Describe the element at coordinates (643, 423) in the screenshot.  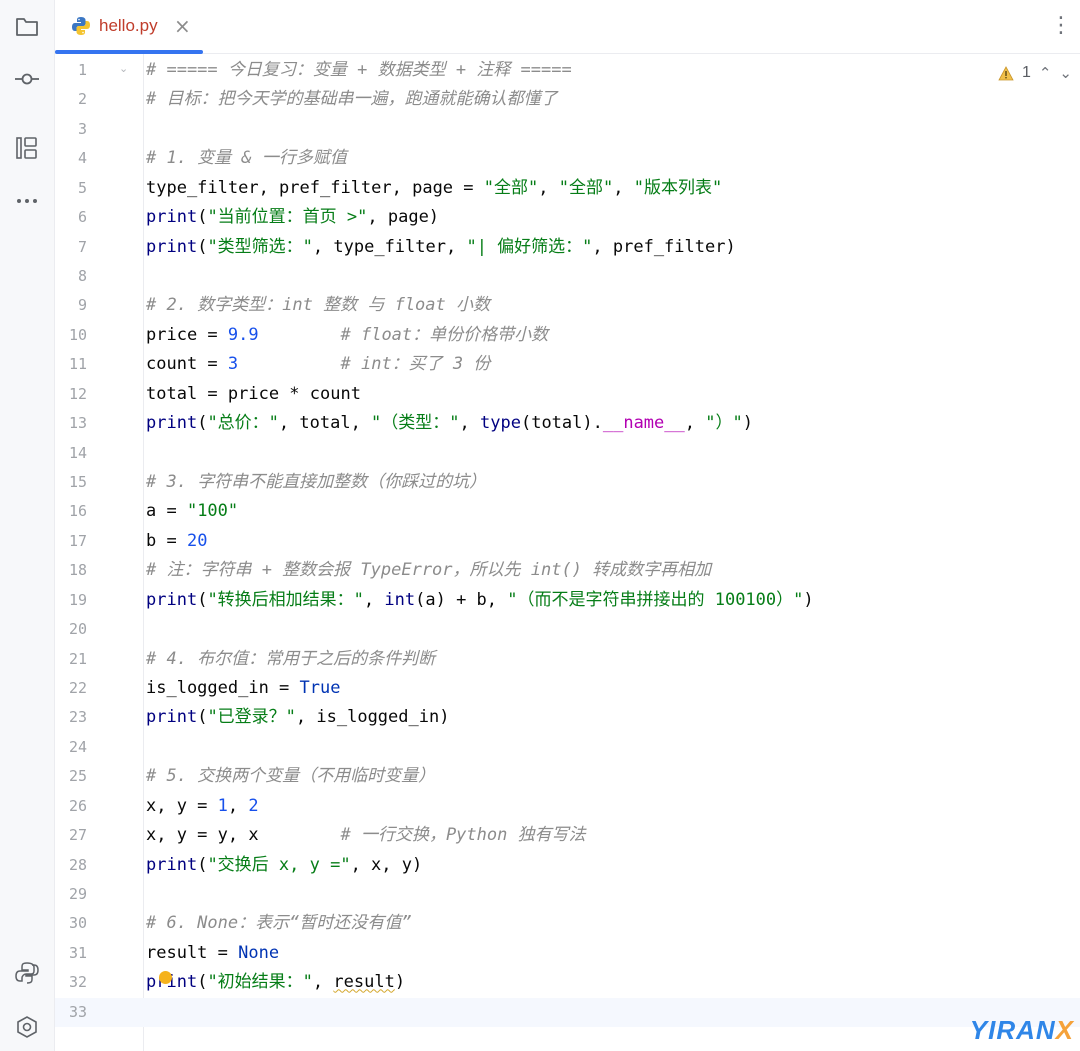
I see `code-token: __name__` at that location.